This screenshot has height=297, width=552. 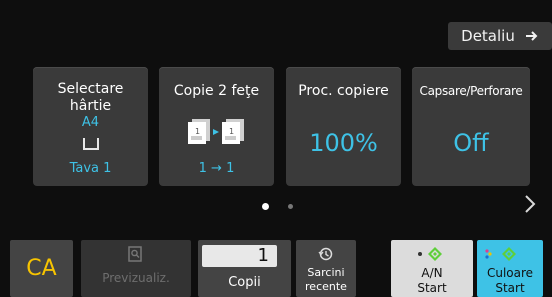 What do you see at coordinates (216, 131) in the screenshot?
I see `duplex-copy-icon: 1 1` at bounding box center [216, 131].